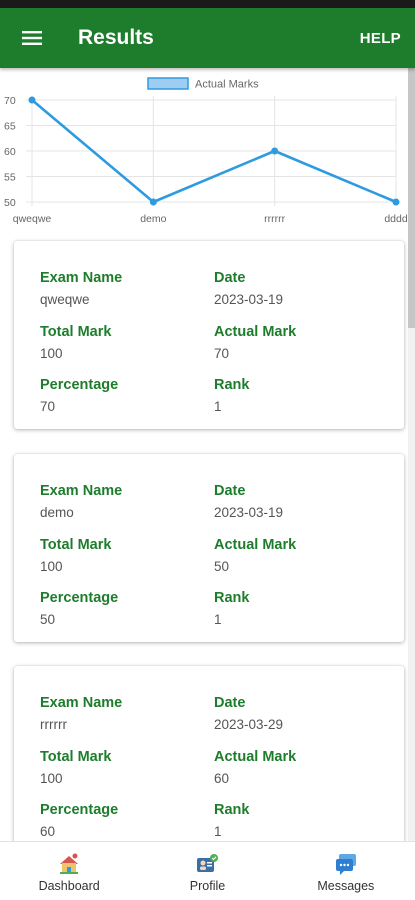 This screenshot has height=900, width=415. I want to click on nav-profile-label: Profile, so click(207, 886).